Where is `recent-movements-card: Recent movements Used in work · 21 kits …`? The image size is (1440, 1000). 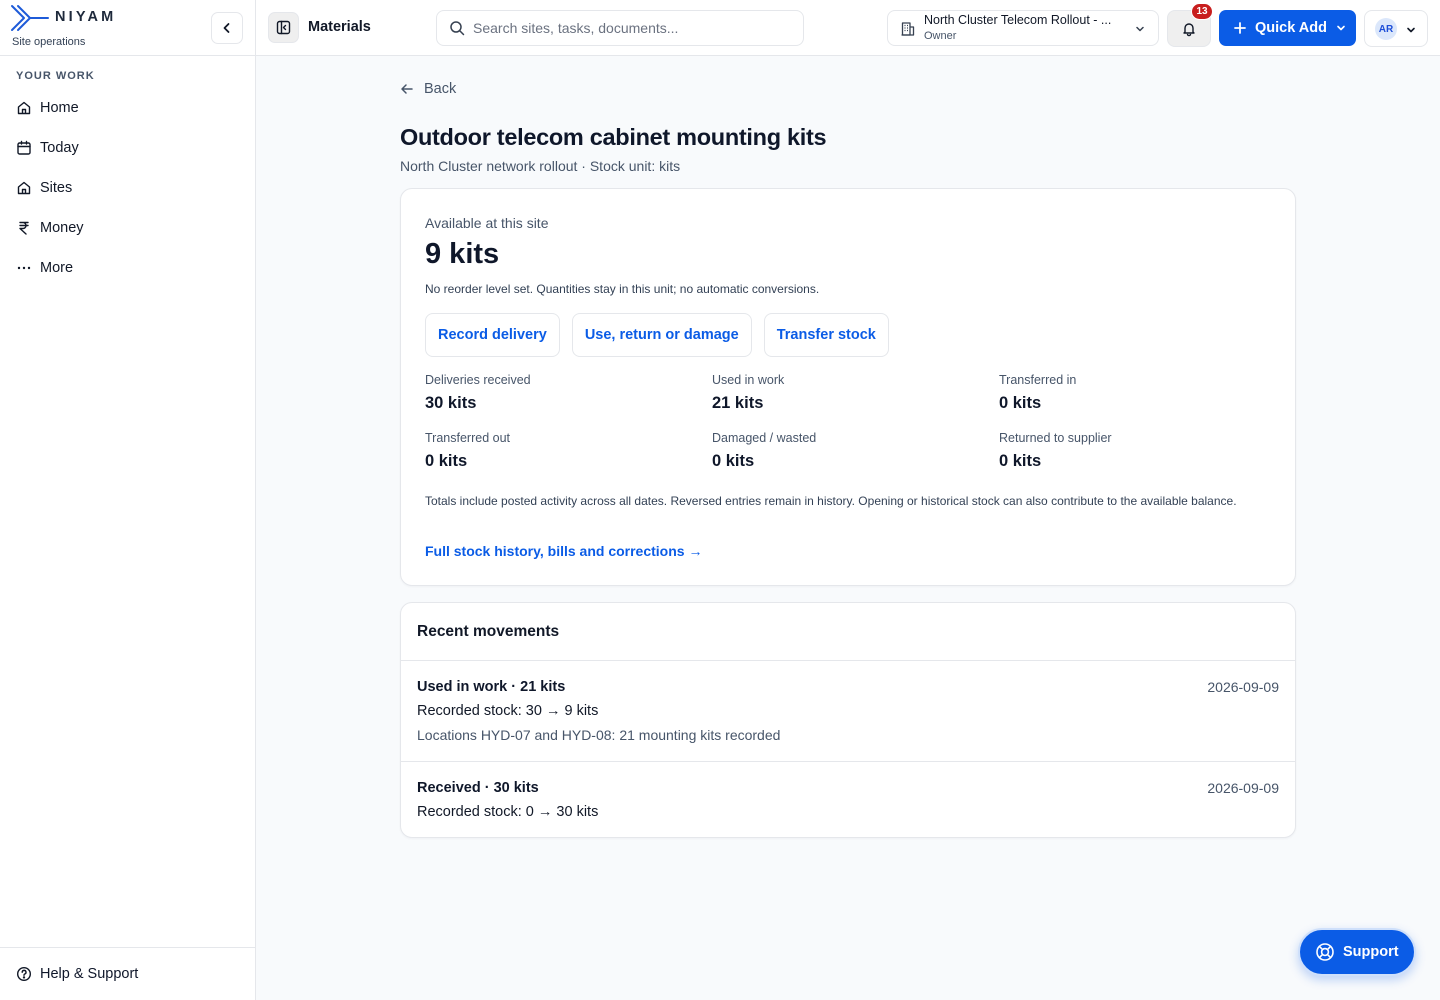
recent-movements-card: Recent movements Used in work · 21 kits … is located at coordinates (848, 720).